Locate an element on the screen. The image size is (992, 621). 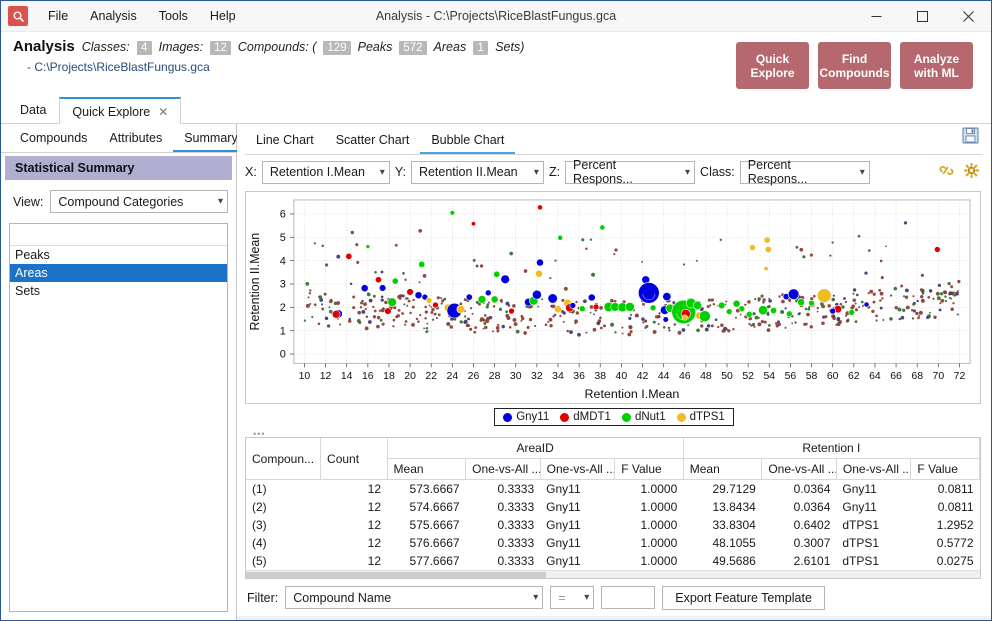
th-reti-fvalue: F Value is located at coordinates (945, 469).